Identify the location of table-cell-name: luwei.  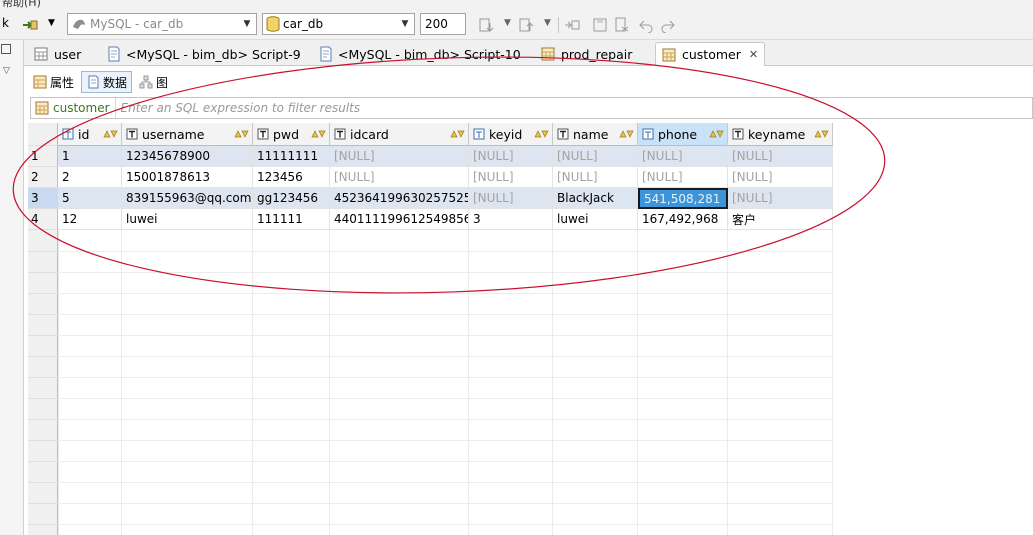
(595, 219).